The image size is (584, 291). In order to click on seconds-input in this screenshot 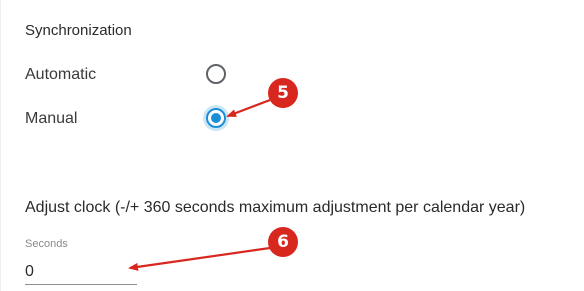, I will do `click(81, 272)`.